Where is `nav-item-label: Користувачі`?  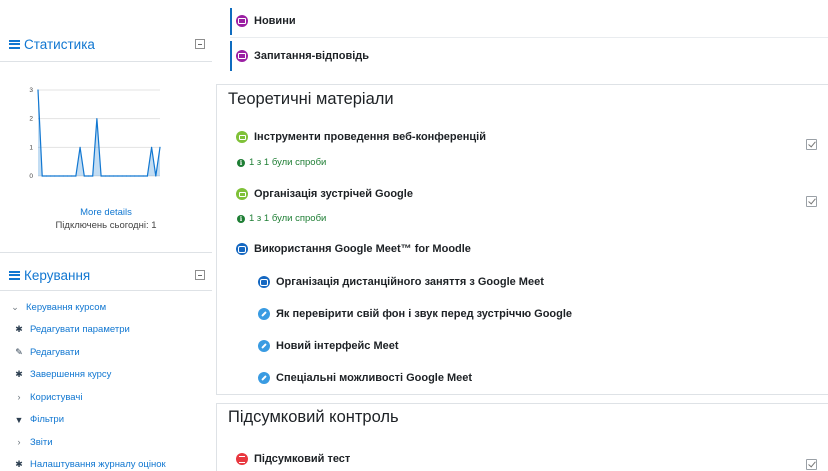 nav-item-label: Користувачі is located at coordinates (56, 397).